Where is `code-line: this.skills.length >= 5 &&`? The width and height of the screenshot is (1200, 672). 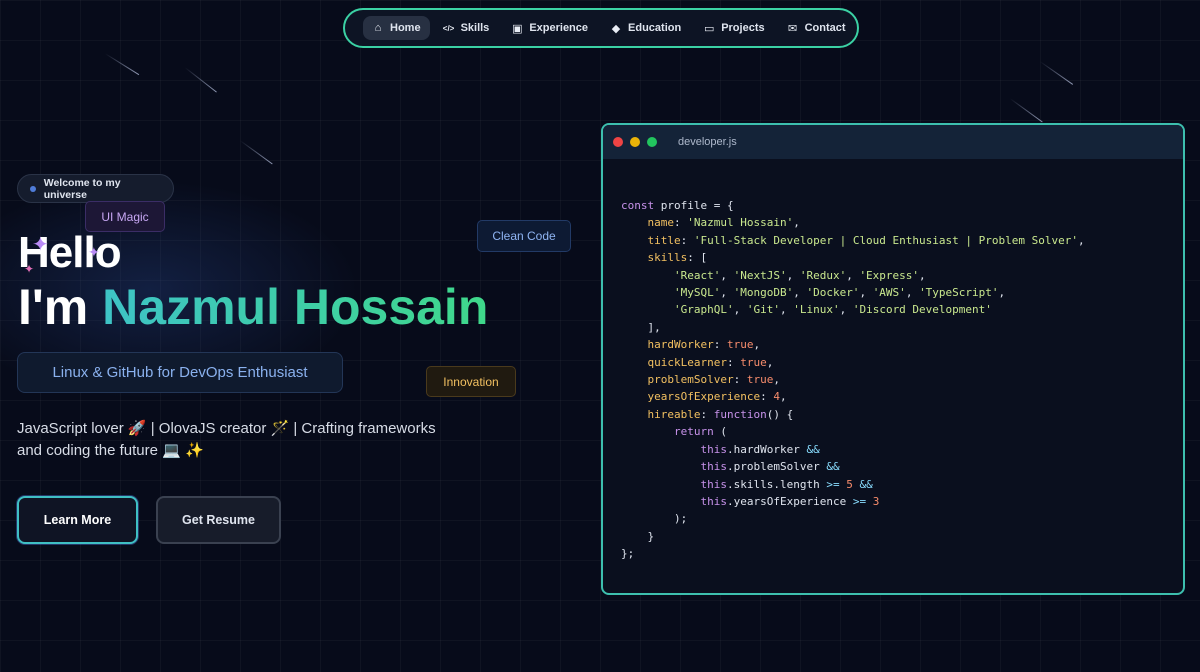
code-line: this.skills.length >= 5 && is located at coordinates (786, 484).